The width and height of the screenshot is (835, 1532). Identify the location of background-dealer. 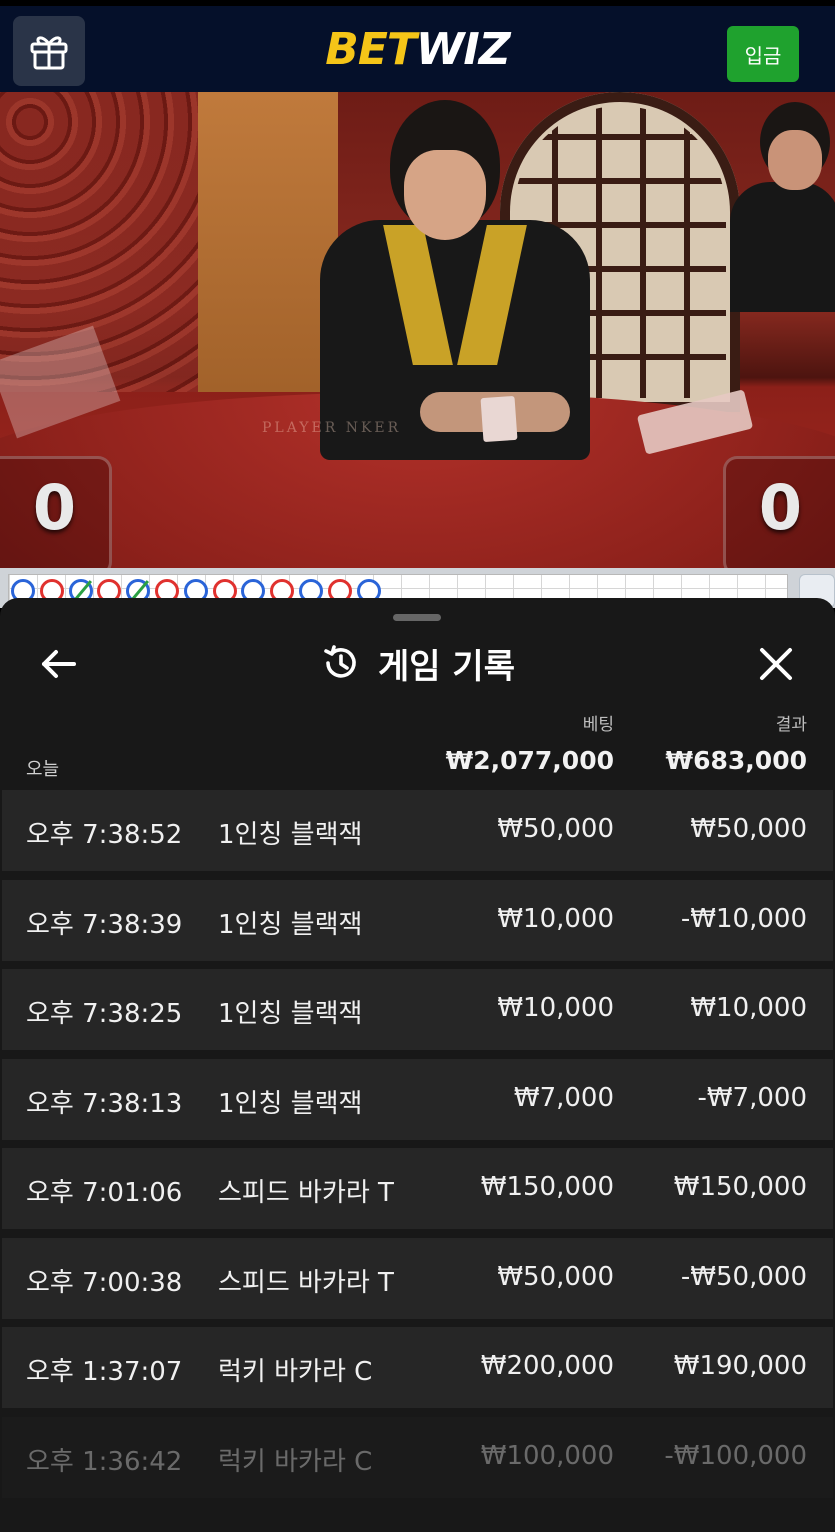
(782, 207).